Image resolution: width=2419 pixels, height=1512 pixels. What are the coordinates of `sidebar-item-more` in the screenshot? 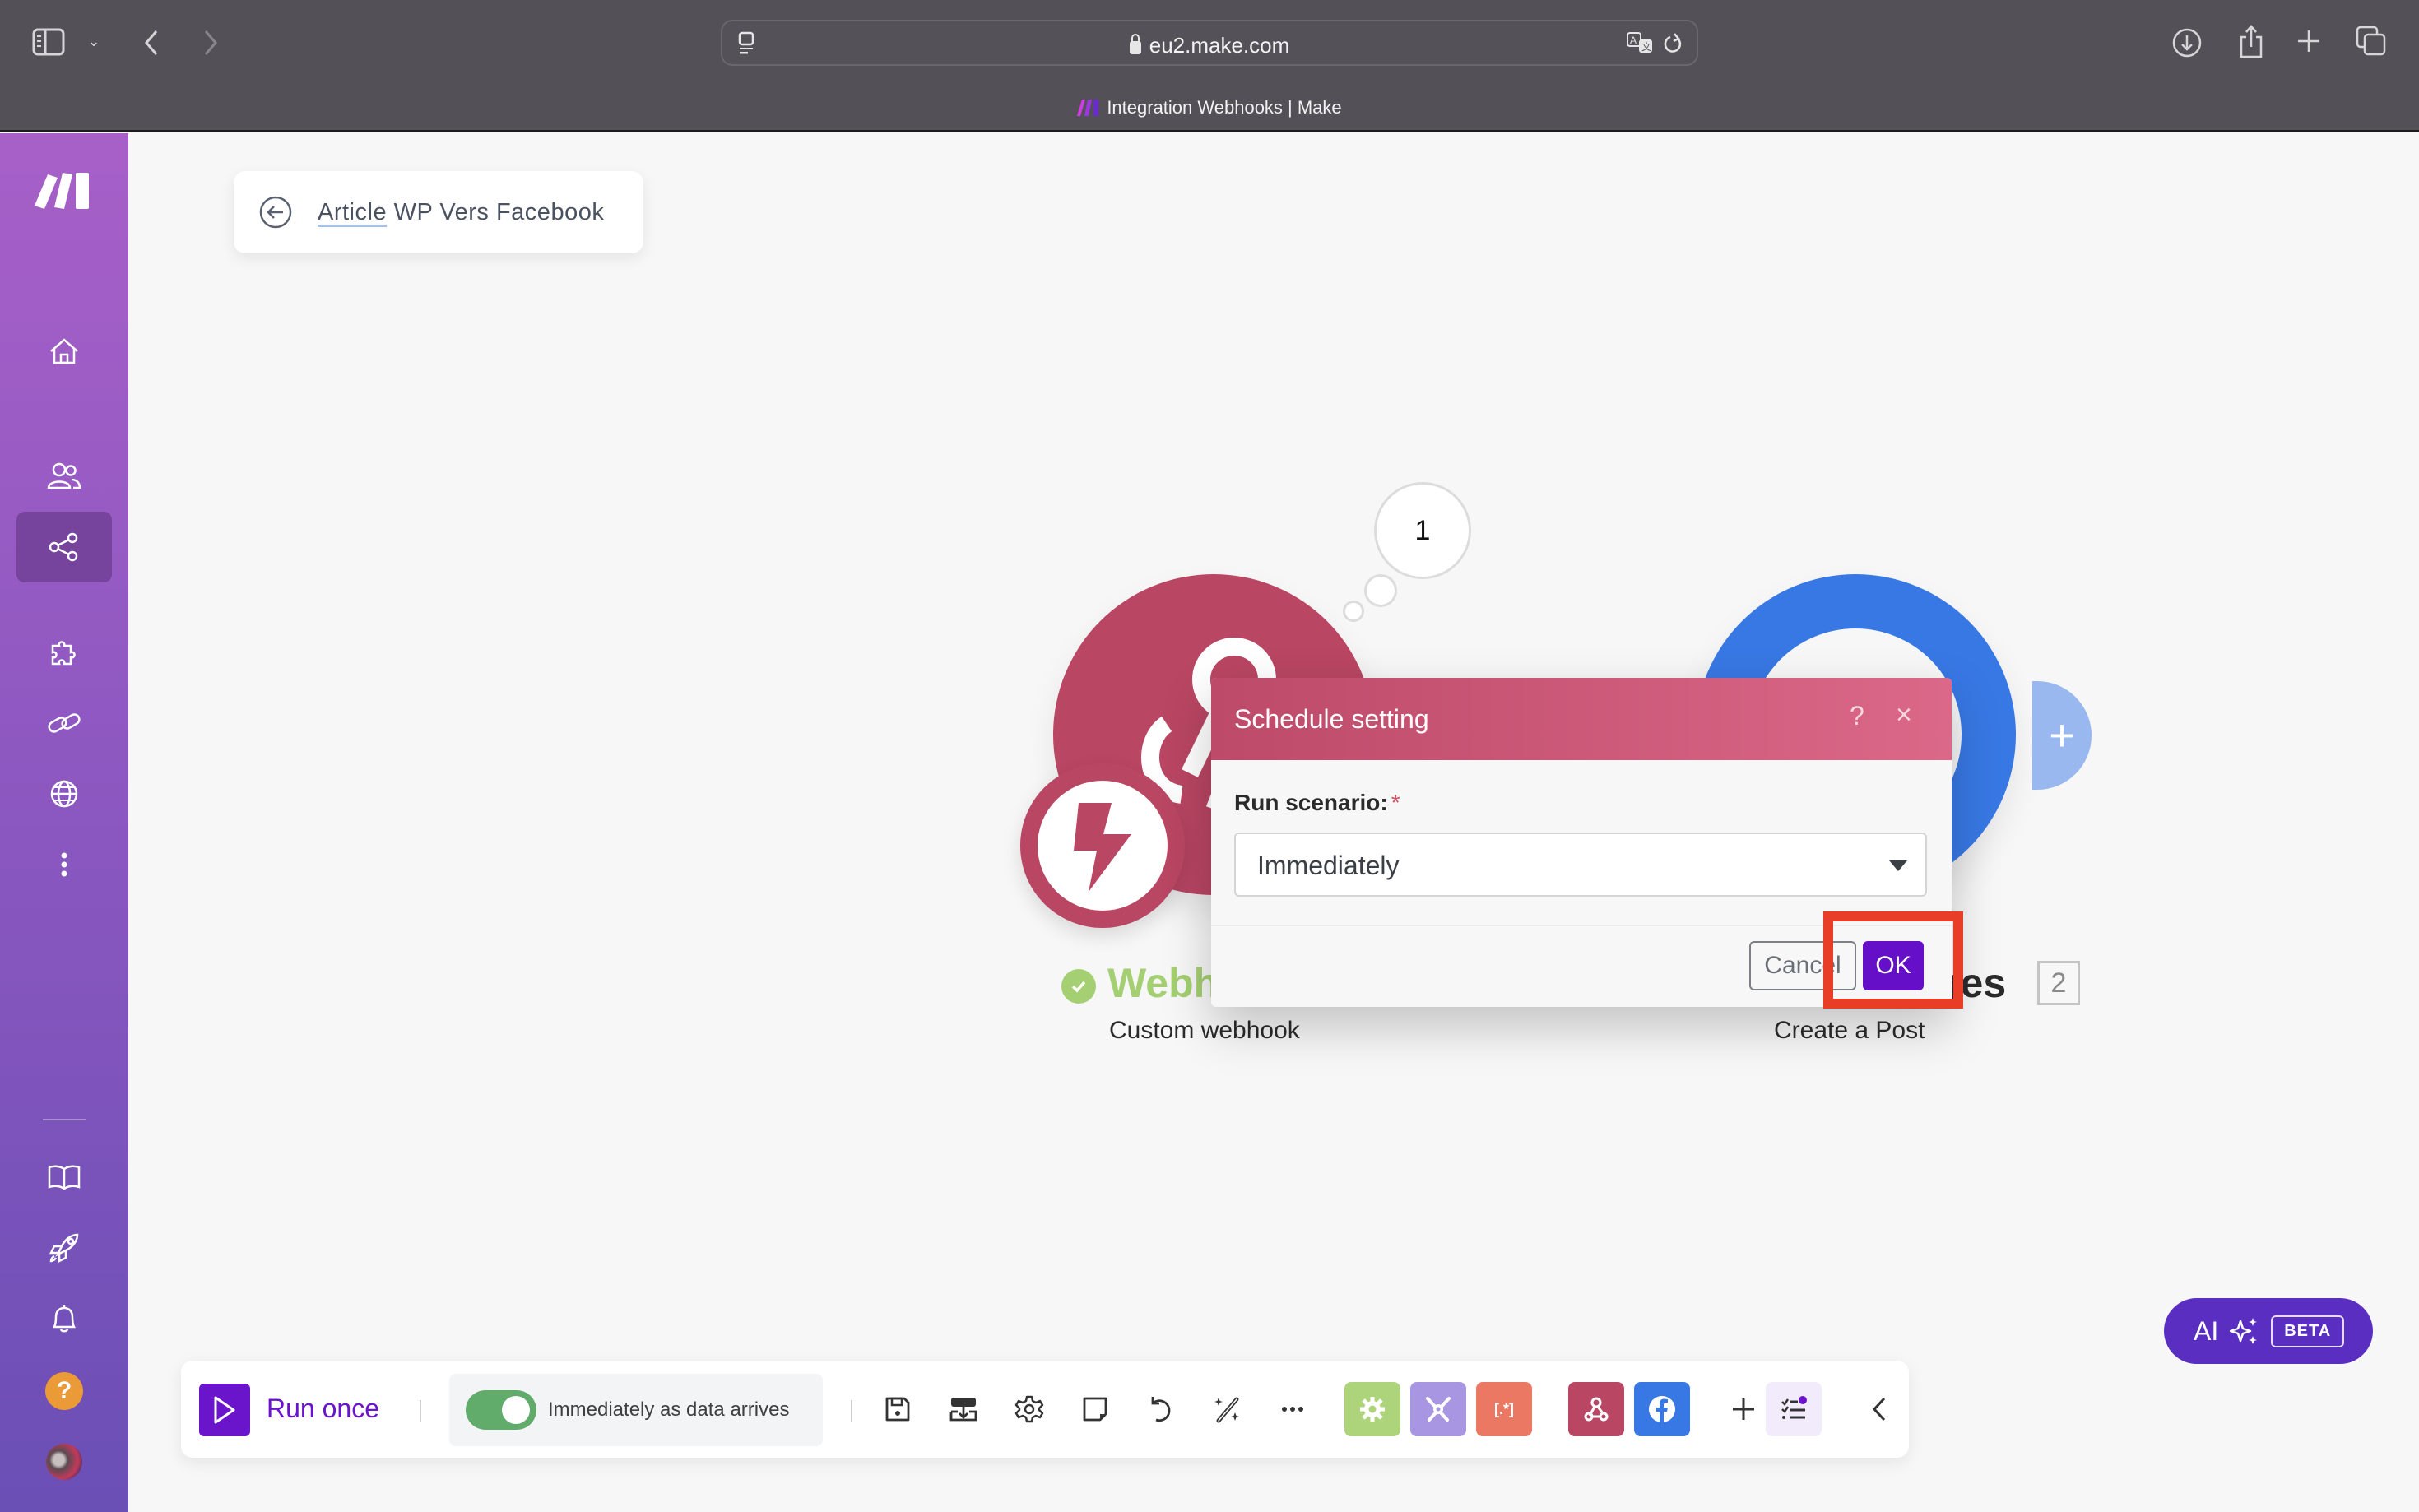 It's located at (64, 864).